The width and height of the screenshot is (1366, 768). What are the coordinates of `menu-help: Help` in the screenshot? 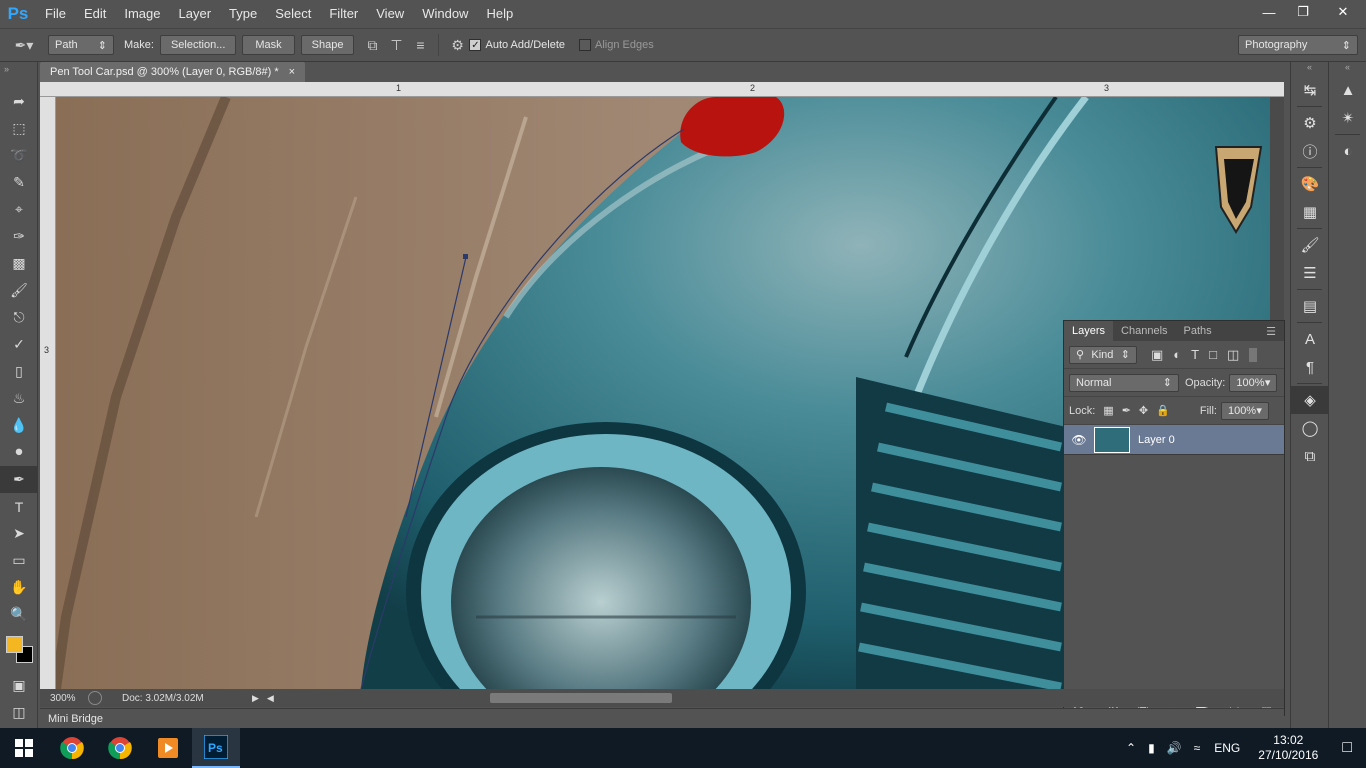 It's located at (499, 14).